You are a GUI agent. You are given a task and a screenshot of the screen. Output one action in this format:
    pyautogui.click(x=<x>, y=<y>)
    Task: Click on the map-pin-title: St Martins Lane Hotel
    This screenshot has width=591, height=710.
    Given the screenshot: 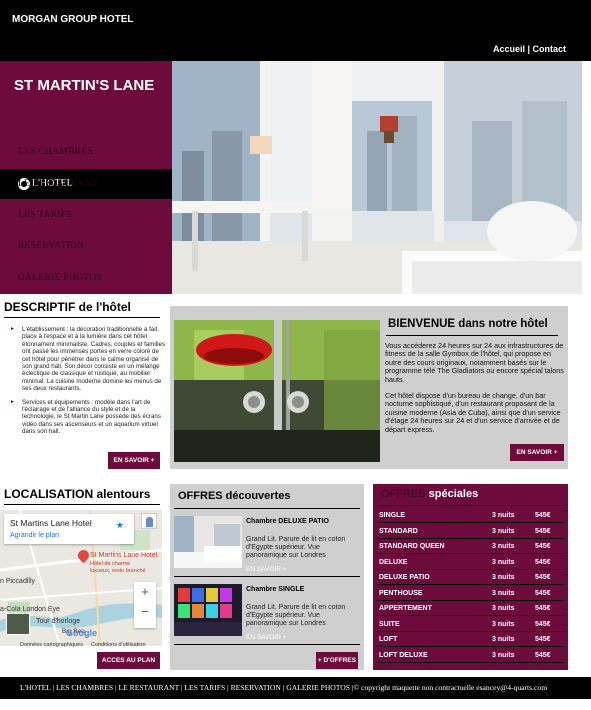 What is the action you would take?
    pyautogui.click(x=124, y=555)
    